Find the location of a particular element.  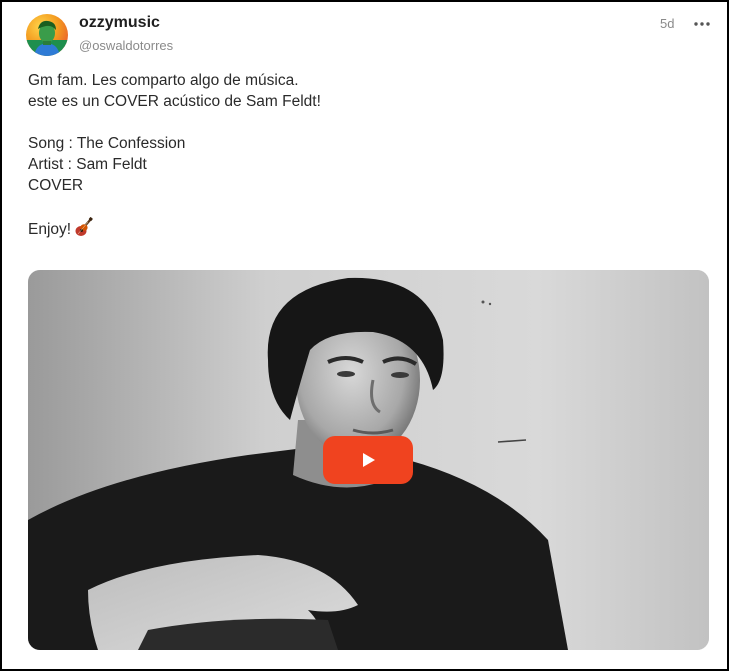

post-timestamp: 5d is located at coordinates (667, 23).